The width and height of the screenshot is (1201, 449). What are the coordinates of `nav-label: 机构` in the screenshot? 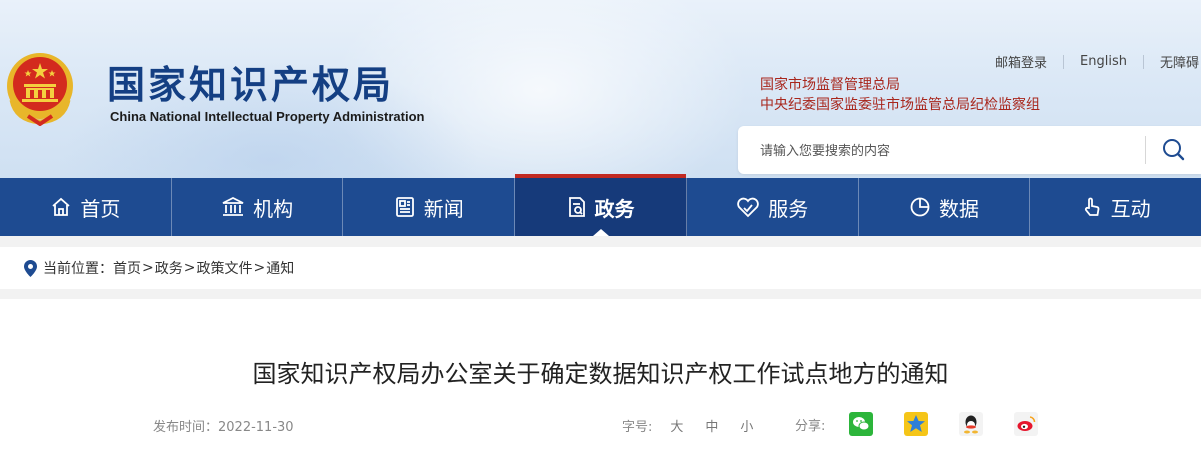 It's located at (273, 208).